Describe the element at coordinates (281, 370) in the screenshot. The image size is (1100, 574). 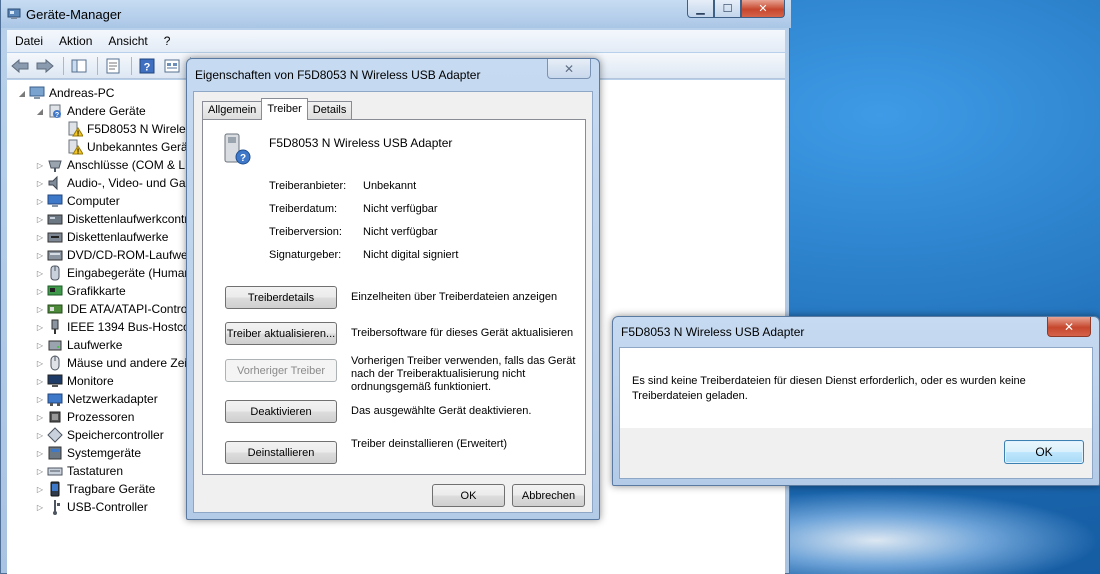
I see `rollback-driver-button: Vorheriger Treiber` at that location.